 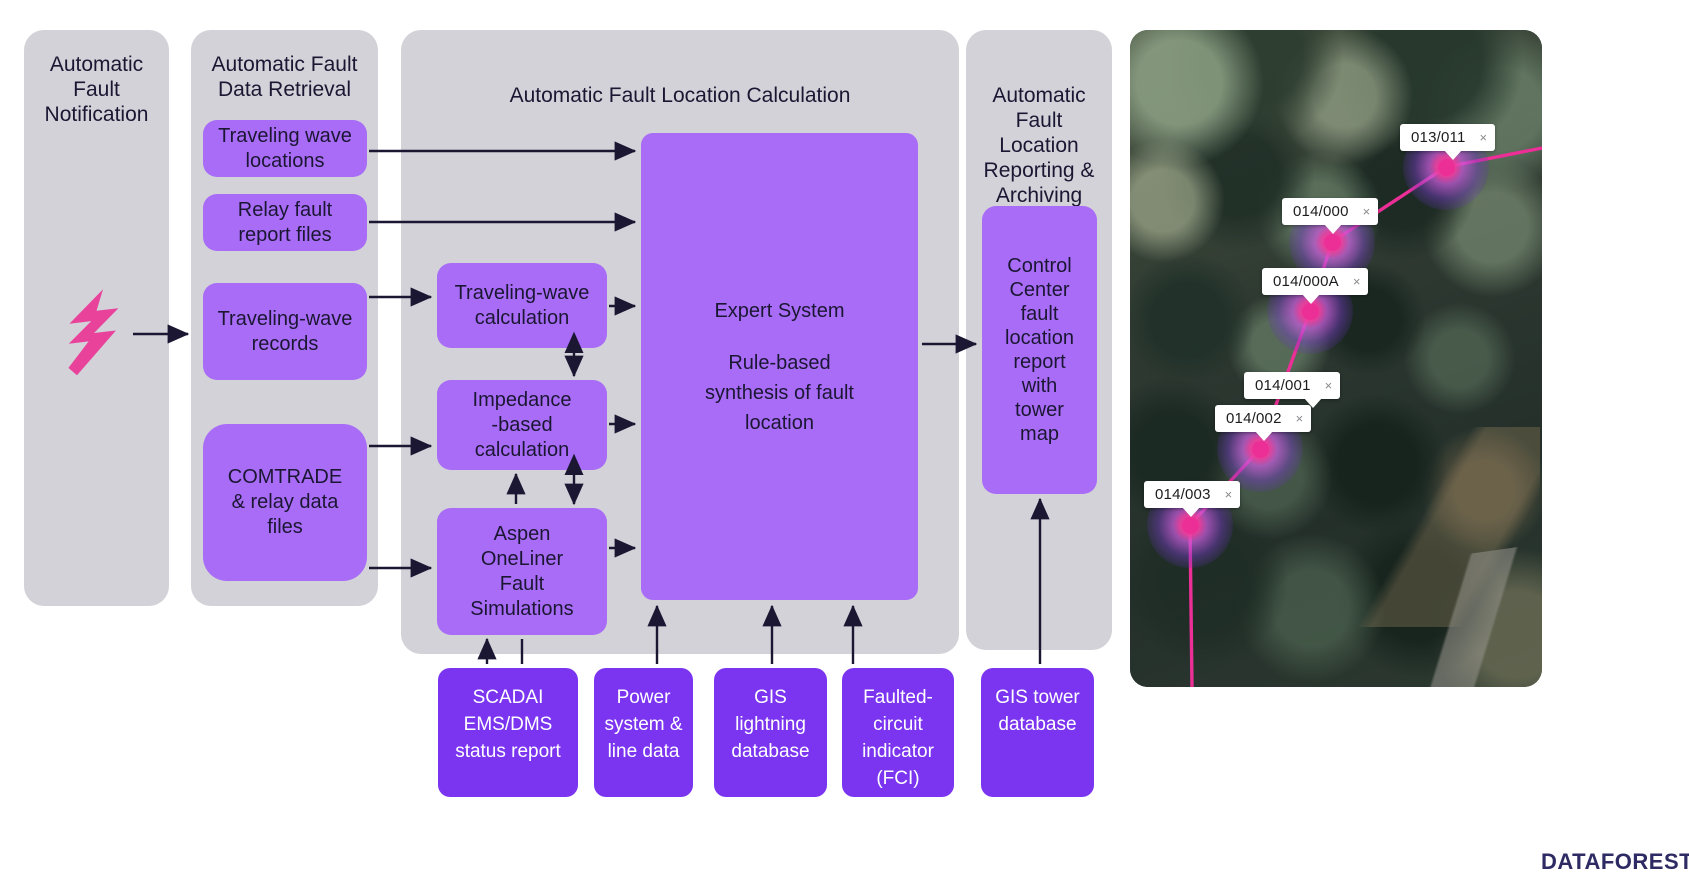 What do you see at coordinates (96, 89) in the screenshot?
I see `stage-title-notification: Automatic Fault Notification` at bounding box center [96, 89].